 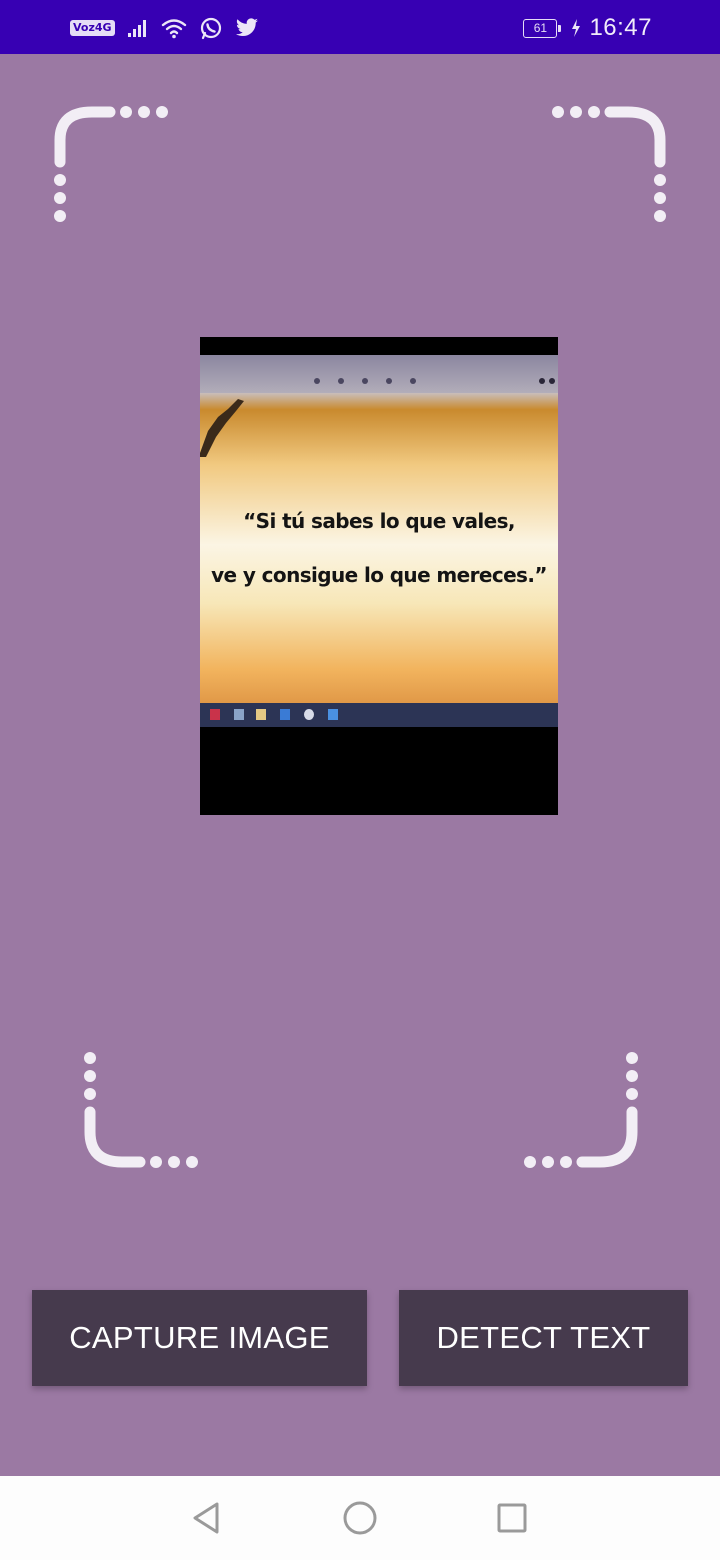 I want to click on status-time: 16:47, so click(x=620, y=27).